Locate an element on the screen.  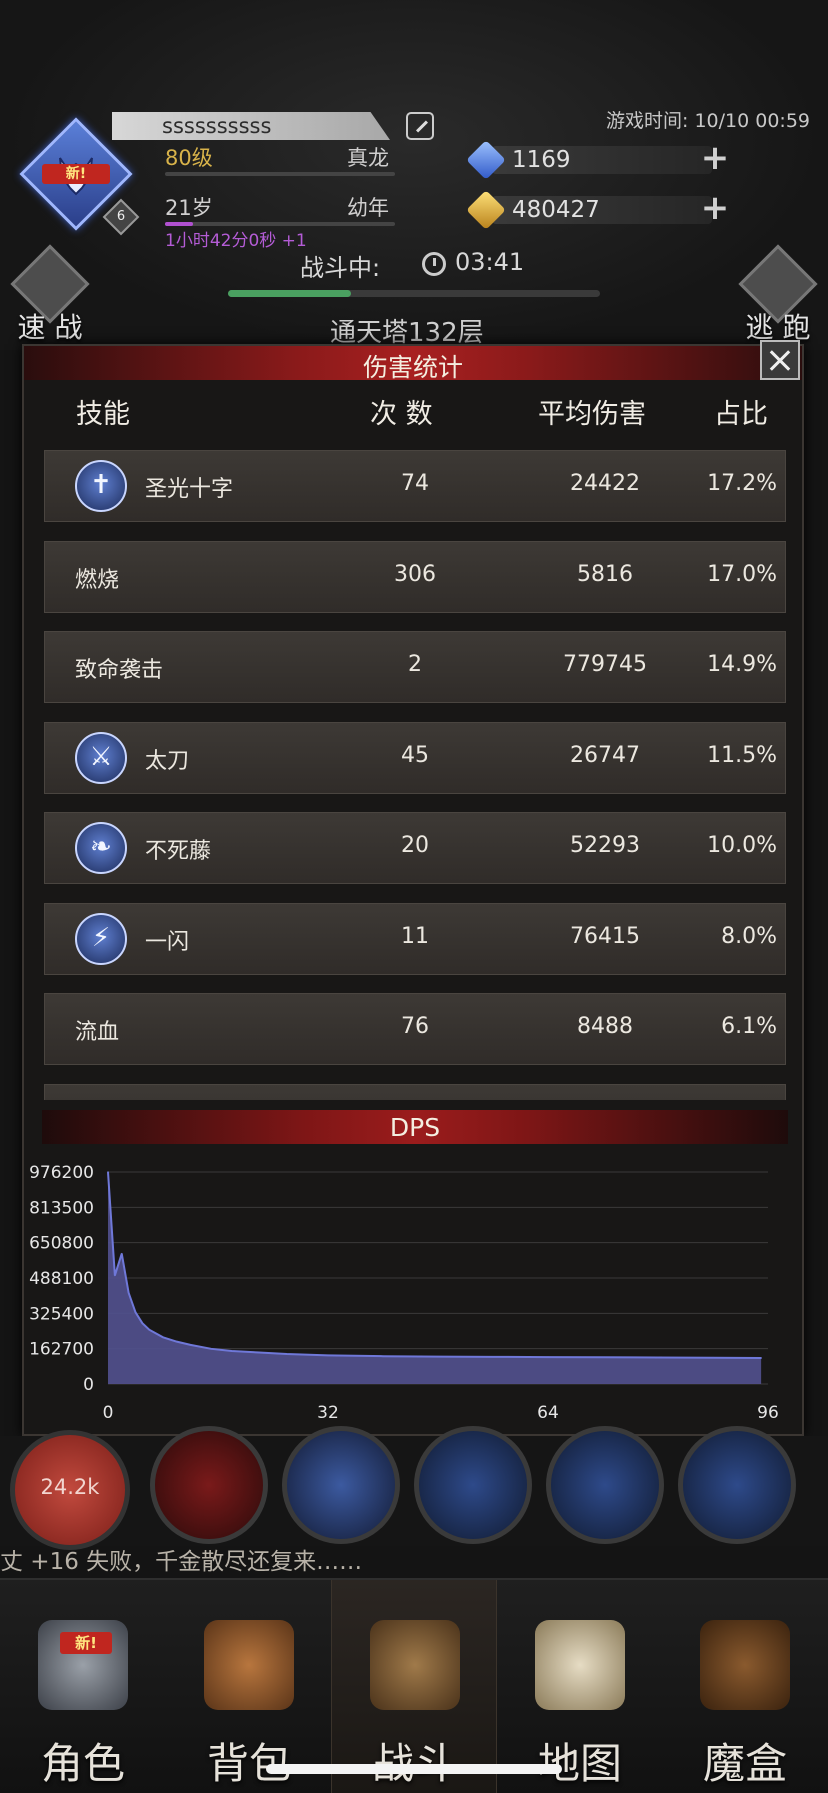
skill-row-partial is located at coordinates (415, 1091).